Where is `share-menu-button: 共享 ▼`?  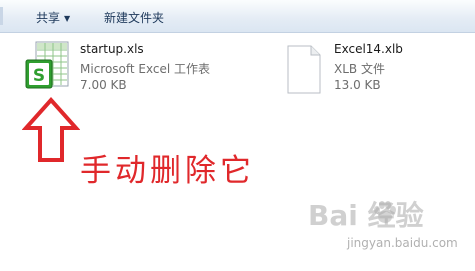
share-menu-button: 共享 ▼ is located at coordinates (53, 17).